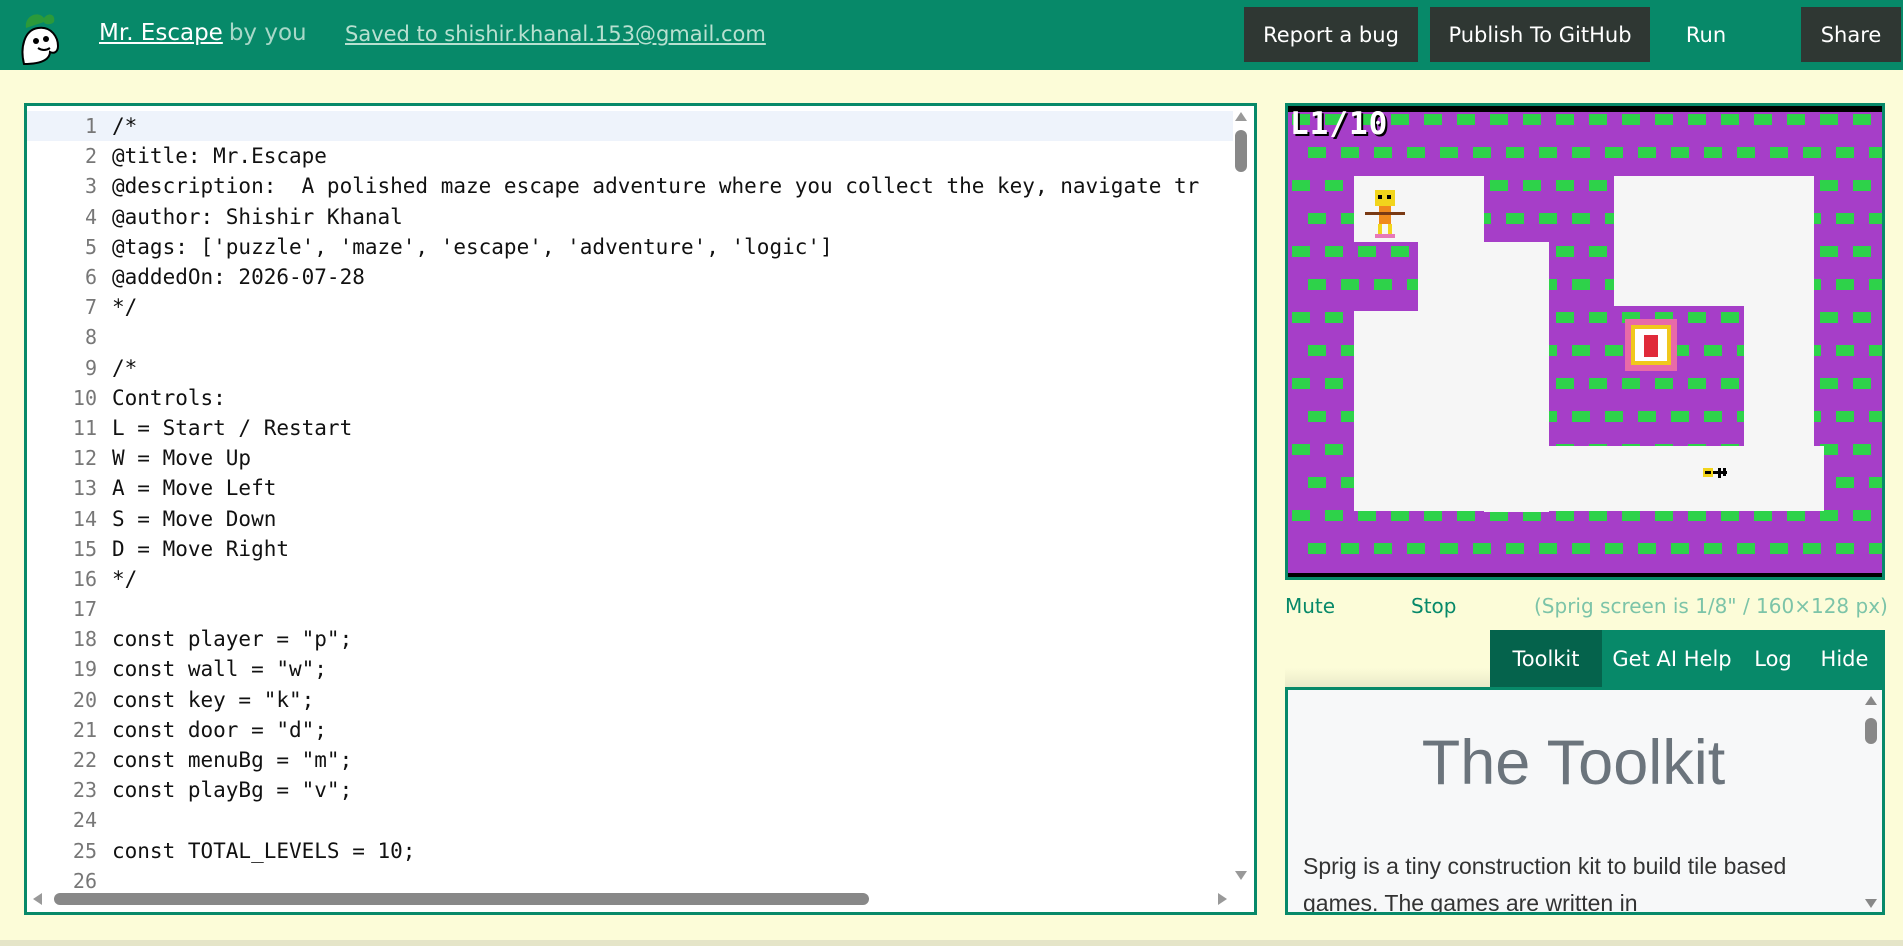 The width and height of the screenshot is (1903, 946). I want to click on code-line: 7 */, so click(630, 307).